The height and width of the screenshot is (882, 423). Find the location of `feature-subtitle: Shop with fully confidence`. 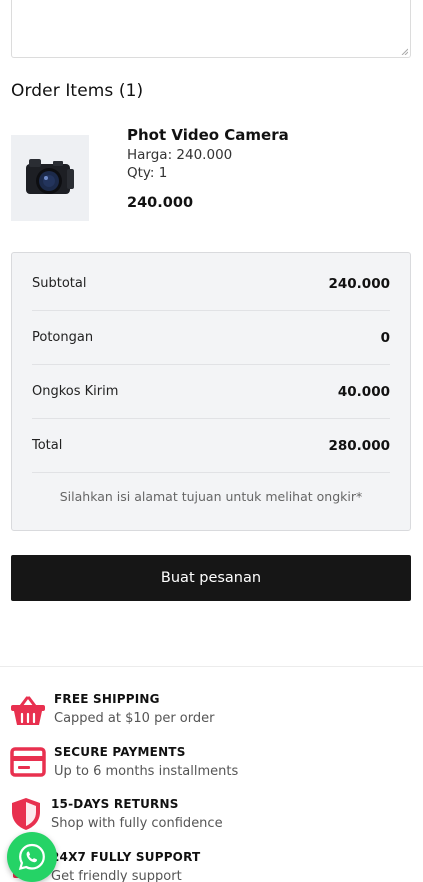

feature-subtitle: Shop with fully confidence is located at coordinates (137, 823).